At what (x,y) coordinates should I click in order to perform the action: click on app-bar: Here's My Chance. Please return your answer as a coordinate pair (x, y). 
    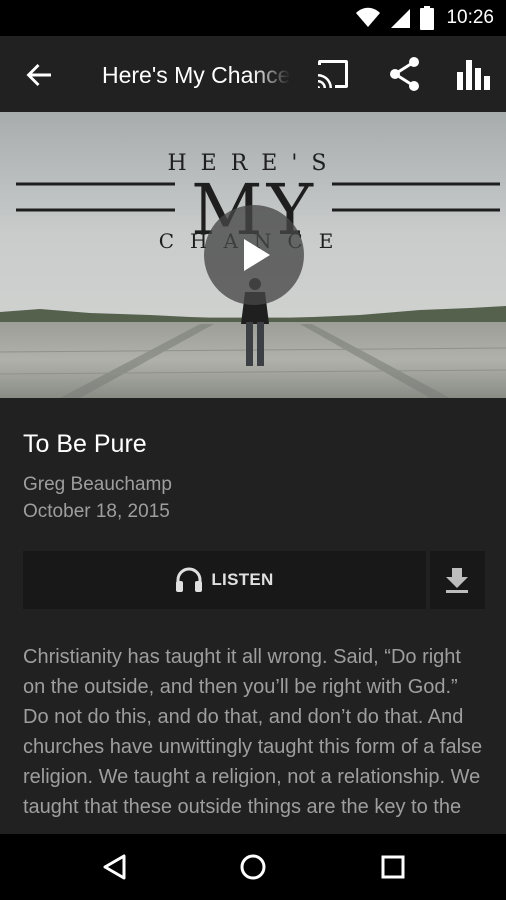
    Looking at the image, I should click on (253, 74).